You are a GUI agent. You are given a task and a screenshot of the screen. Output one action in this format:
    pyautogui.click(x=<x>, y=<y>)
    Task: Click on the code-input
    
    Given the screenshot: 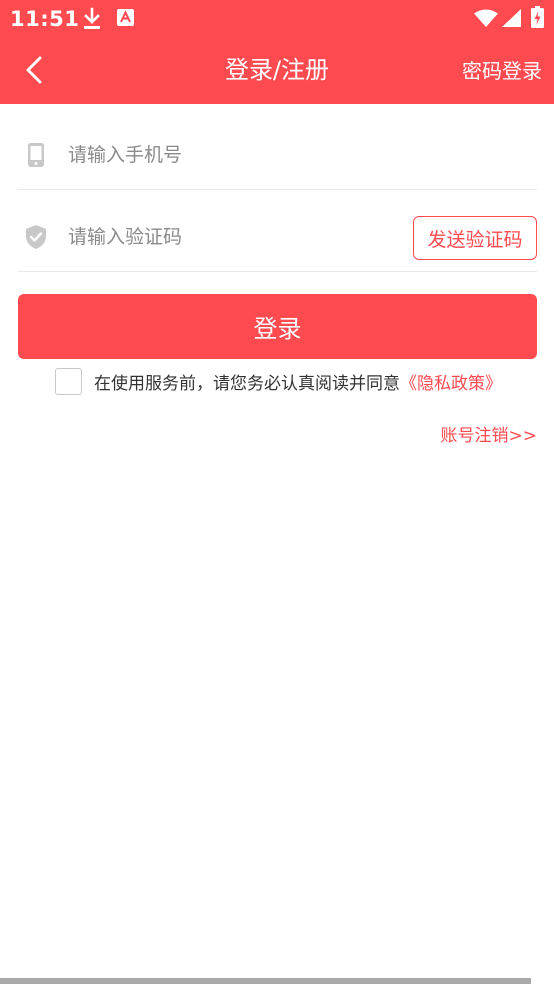 What is the action you would take?
    pyautogui.click(x=233, y=237)
    